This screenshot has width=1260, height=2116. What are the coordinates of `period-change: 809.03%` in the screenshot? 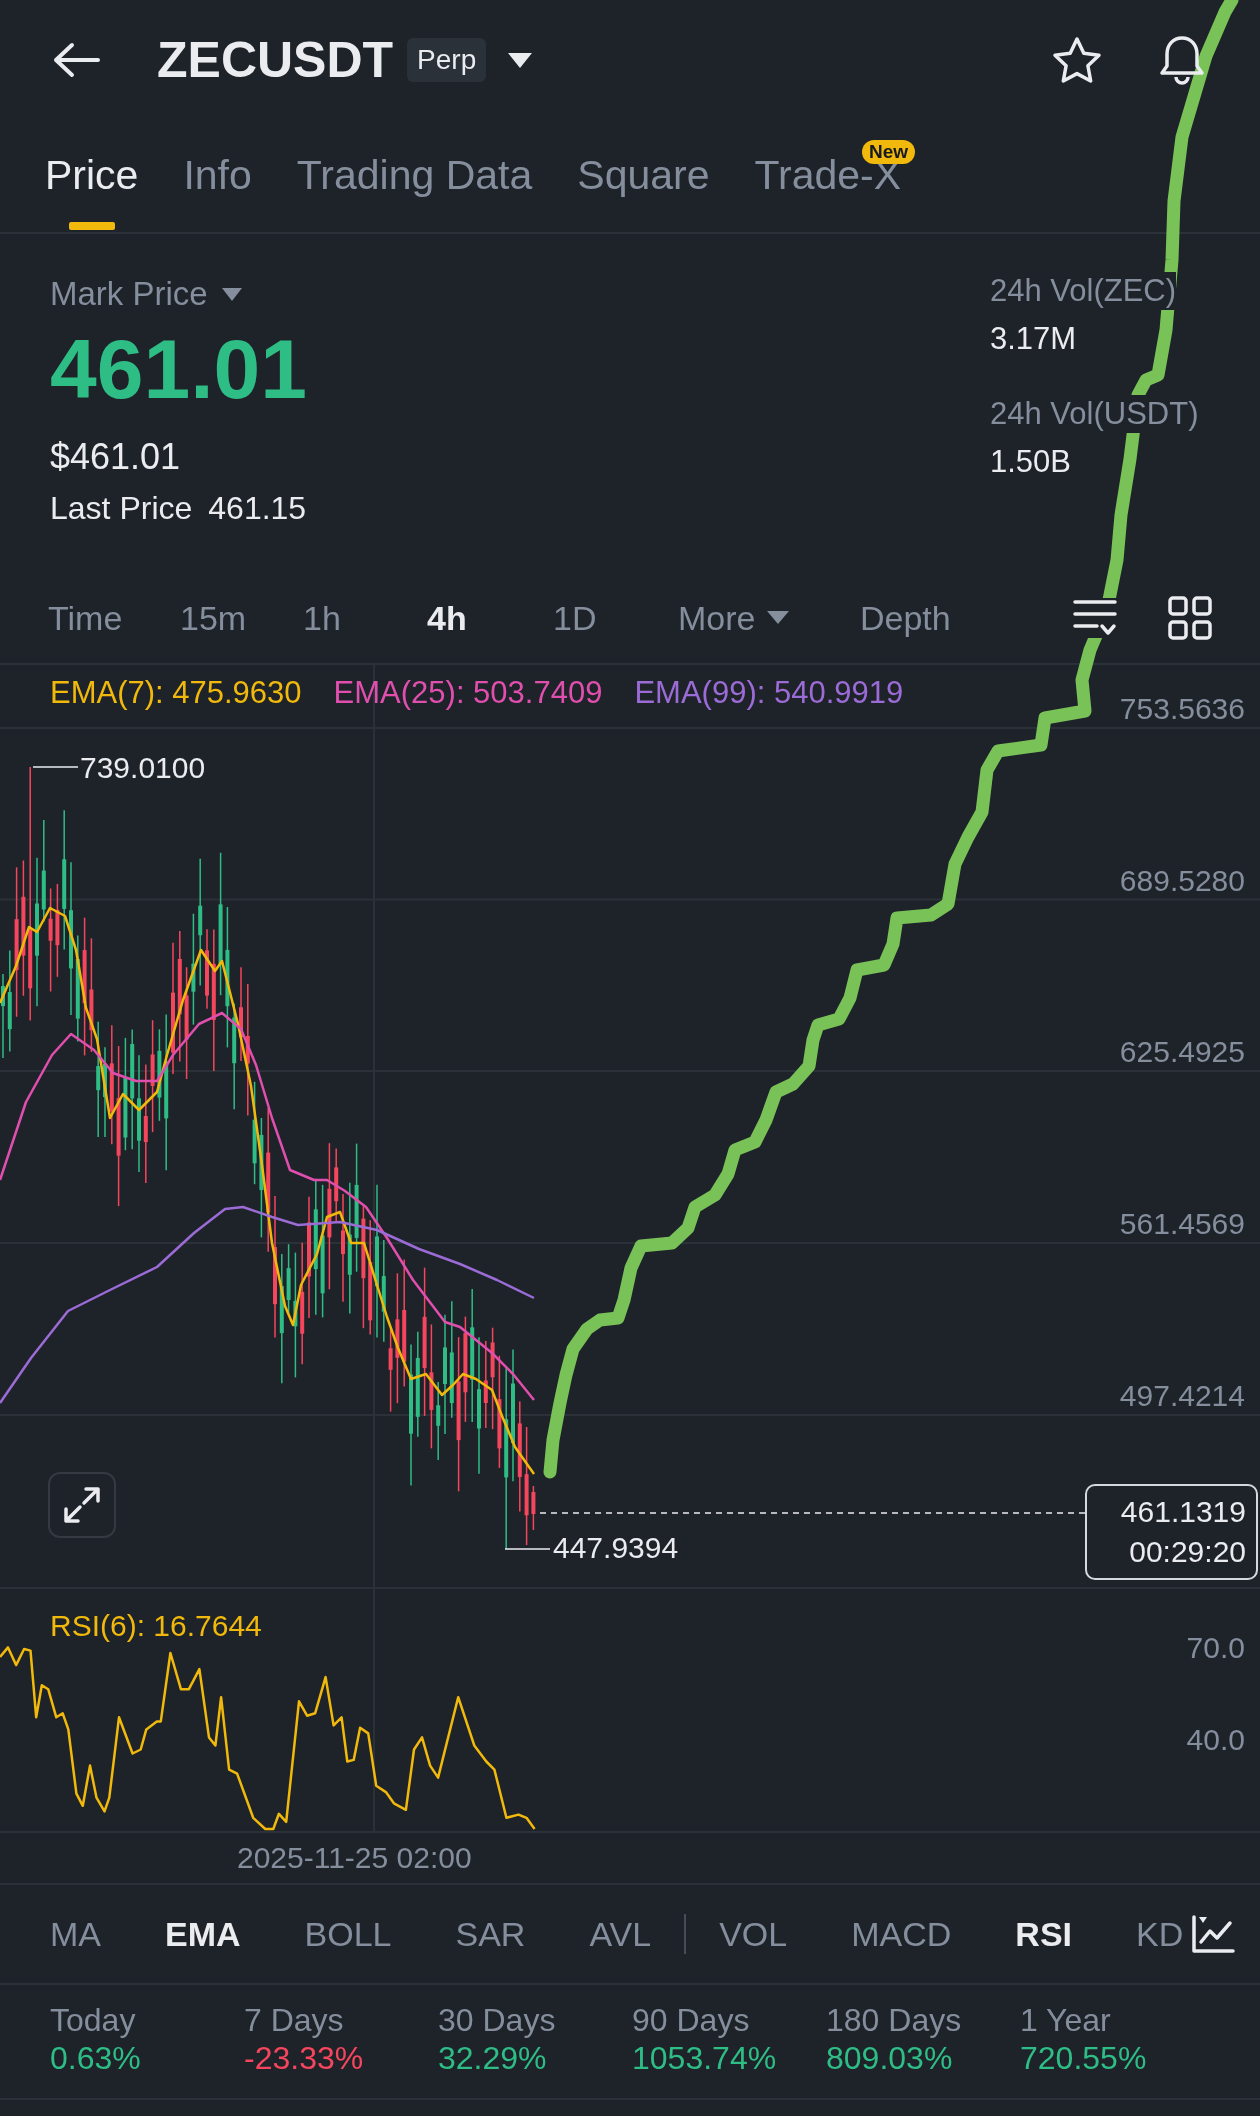 It's located at (889, 2058).